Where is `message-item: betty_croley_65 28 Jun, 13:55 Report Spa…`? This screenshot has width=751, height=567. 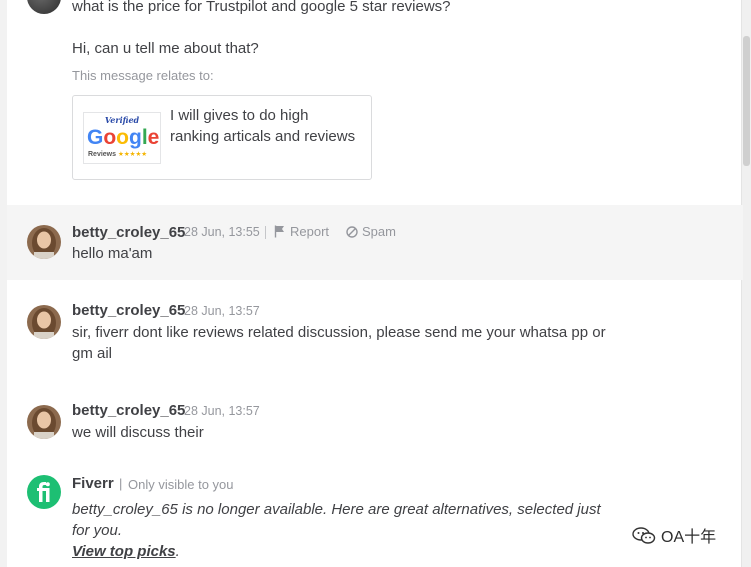
message-item: betty_croley_65 28 Jun, 13:55 Report Spa… is located at coordinates (375, 242).